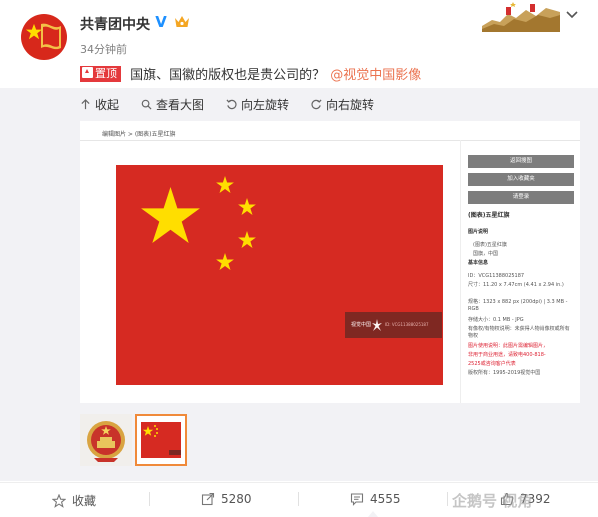  What do you see at coordinates (521, 16) in the screenshot?
I see `great-wall-banner-icon` at bounding box center [521, 16].